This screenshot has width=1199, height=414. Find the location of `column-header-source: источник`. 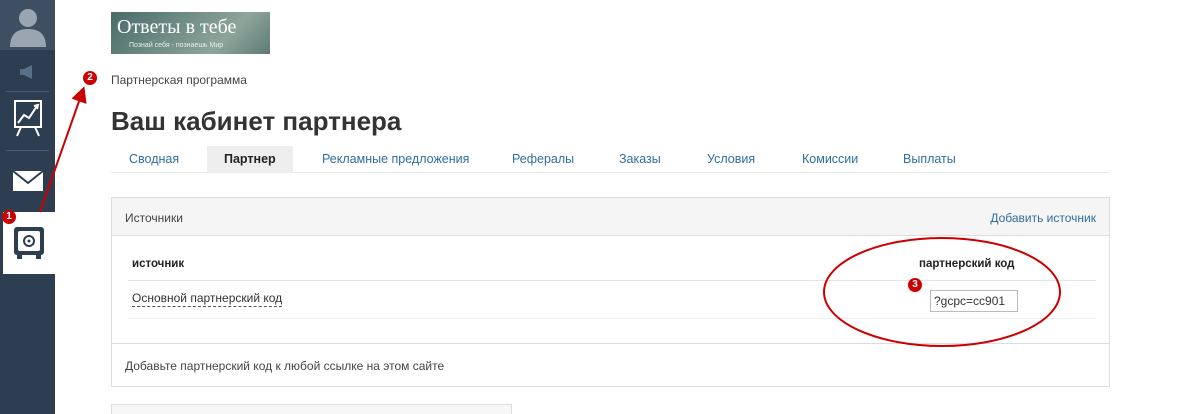

column-header-source: источник is located at coordinates (158, 264).